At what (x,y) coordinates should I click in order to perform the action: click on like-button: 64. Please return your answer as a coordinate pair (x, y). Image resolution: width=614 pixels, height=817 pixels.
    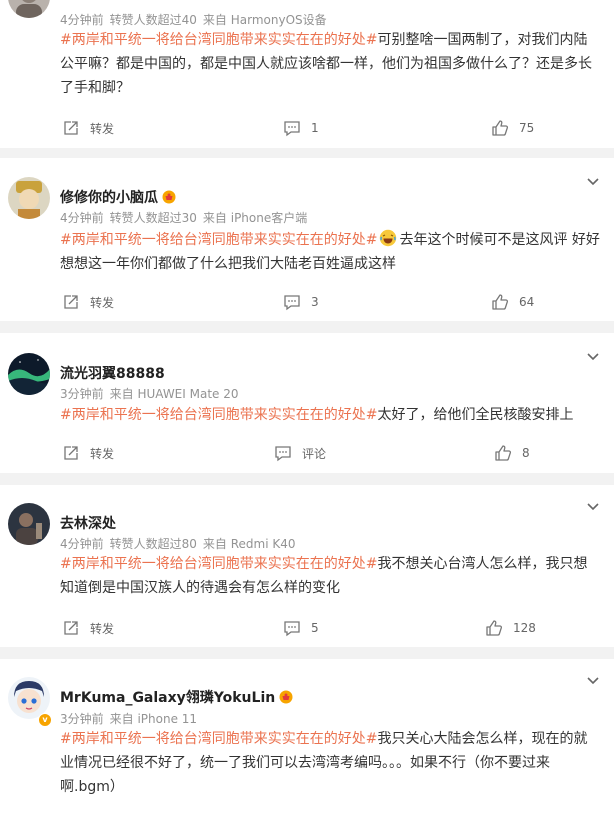
    Looking at the image, I should click on (512, 302).